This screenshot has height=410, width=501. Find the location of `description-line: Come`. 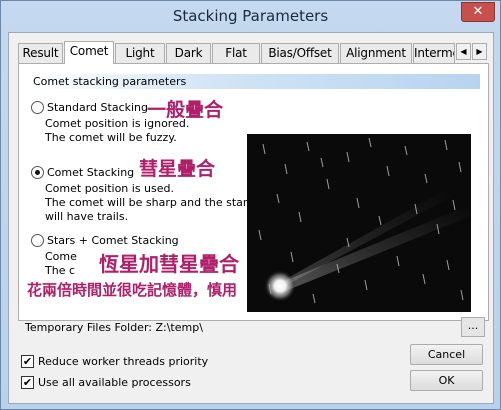

description-line: Come is located at coordinates (61, 256).